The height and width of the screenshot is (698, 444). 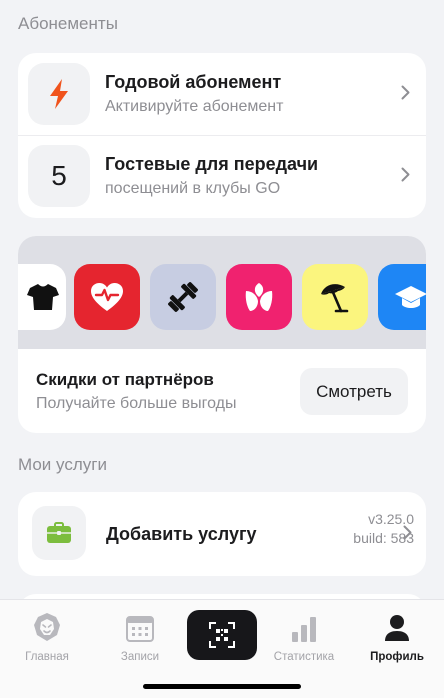 What do you see at coordinates (212, 164) in the screenshot?
I see `guest-visits-title: Гостевые для передачи` at bounding box center [212, 164].